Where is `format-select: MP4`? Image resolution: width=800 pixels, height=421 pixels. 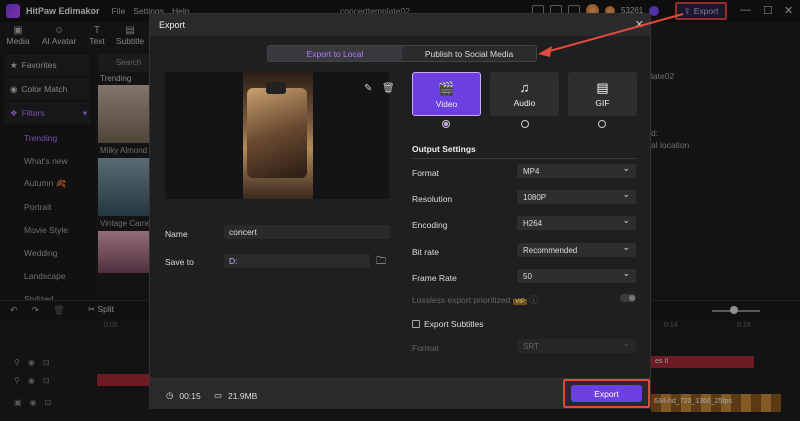
format-select: MP4 is located at coordinates (576, 170).